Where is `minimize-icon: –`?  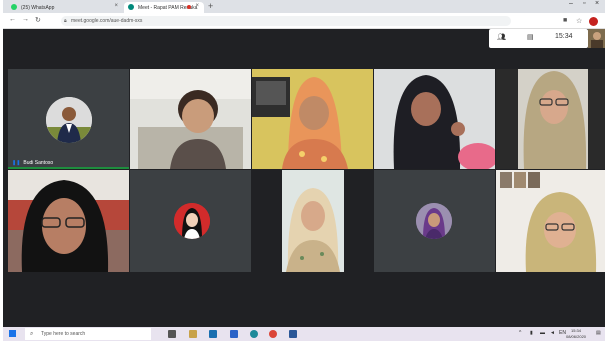 minimize-icon: – is located at coordinates (571, 3).